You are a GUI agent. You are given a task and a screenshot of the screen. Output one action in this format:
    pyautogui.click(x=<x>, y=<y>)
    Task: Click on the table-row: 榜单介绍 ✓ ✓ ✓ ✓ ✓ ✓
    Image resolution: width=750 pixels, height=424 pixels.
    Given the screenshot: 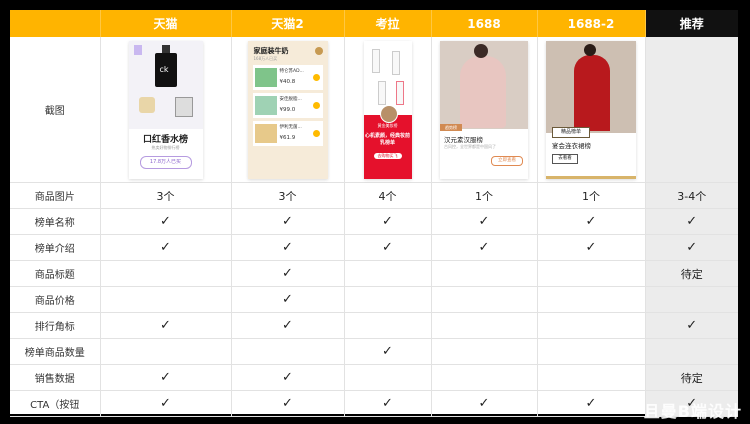 What is the action you would take?
    pyautogui.click(x=374, y=247)
    